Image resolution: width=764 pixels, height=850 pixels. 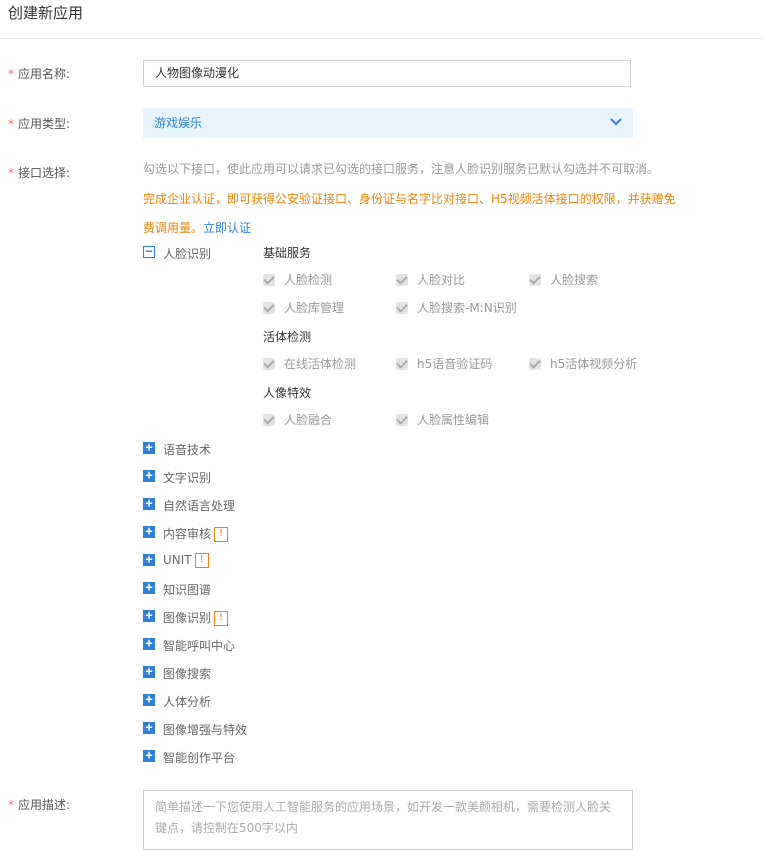 I want to click on option-face-search-mn: 人脸搜索-M:N识别, so click(x=456, y=307).